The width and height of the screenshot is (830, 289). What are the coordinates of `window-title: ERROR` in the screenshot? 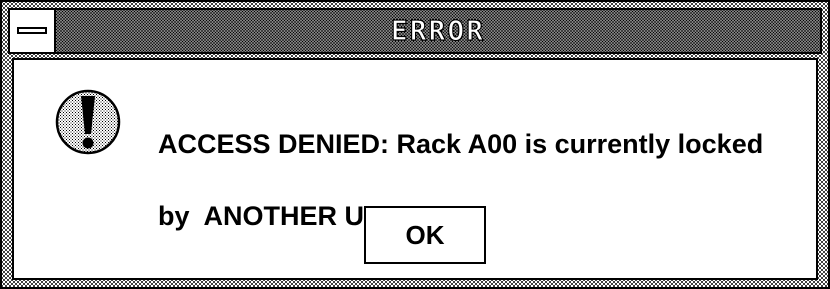 It's located at (438, 30).